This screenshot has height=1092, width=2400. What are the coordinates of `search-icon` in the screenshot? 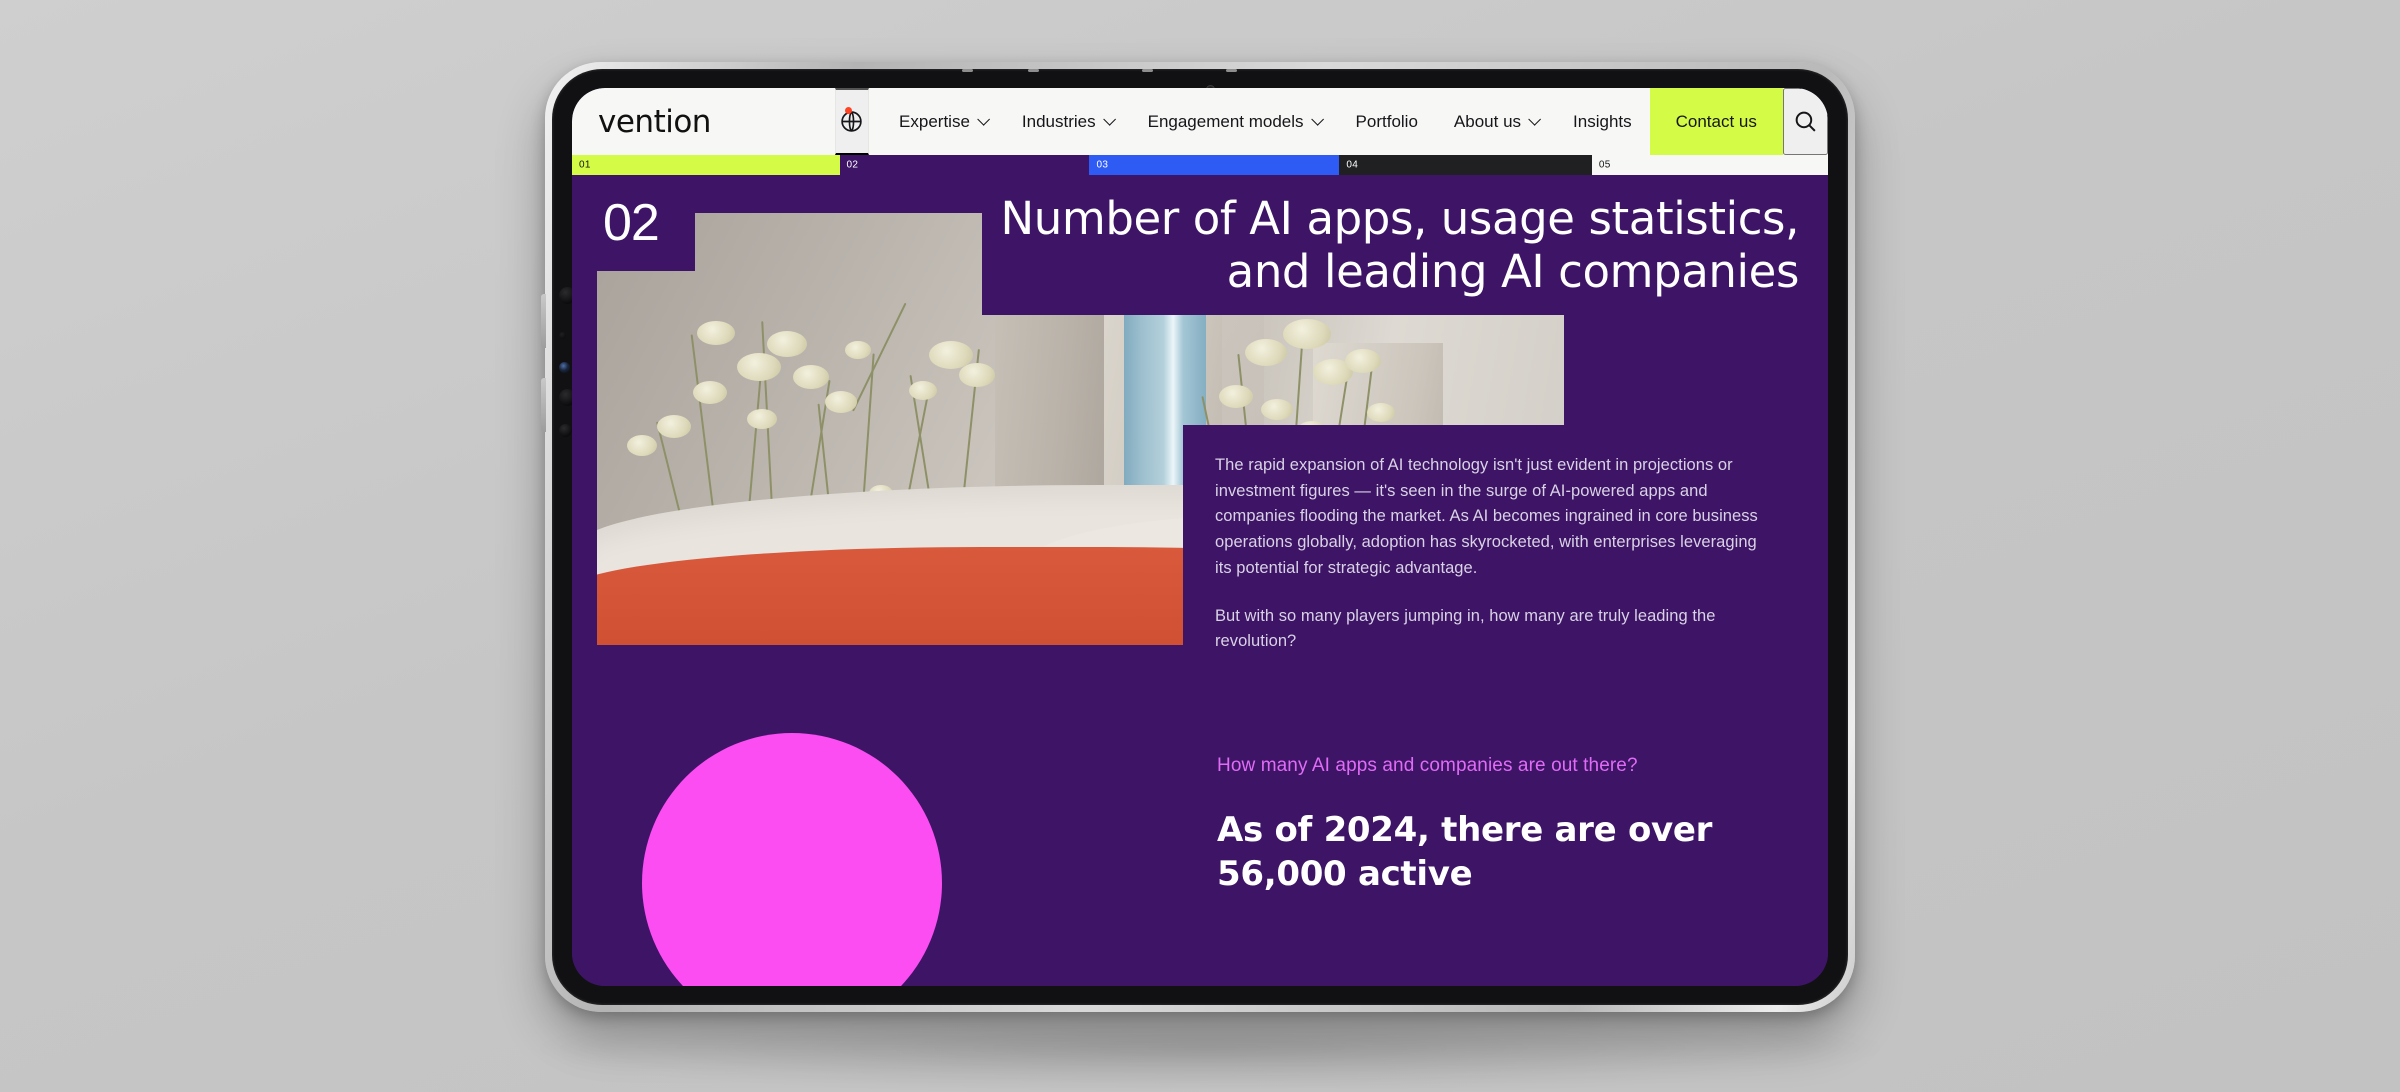 It's located at (1805, 121).